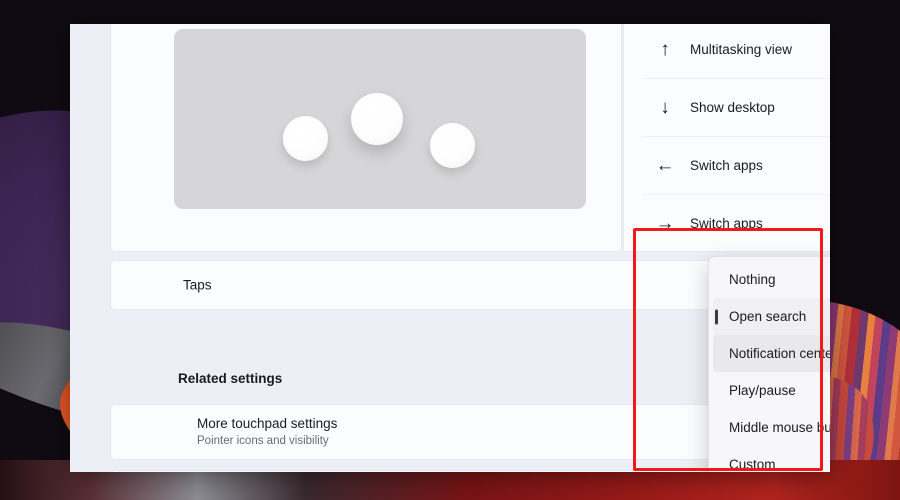 The width and height of the screenshot is (900, 500). I want to click on arrow-right-icon: →, so click(665, 223).